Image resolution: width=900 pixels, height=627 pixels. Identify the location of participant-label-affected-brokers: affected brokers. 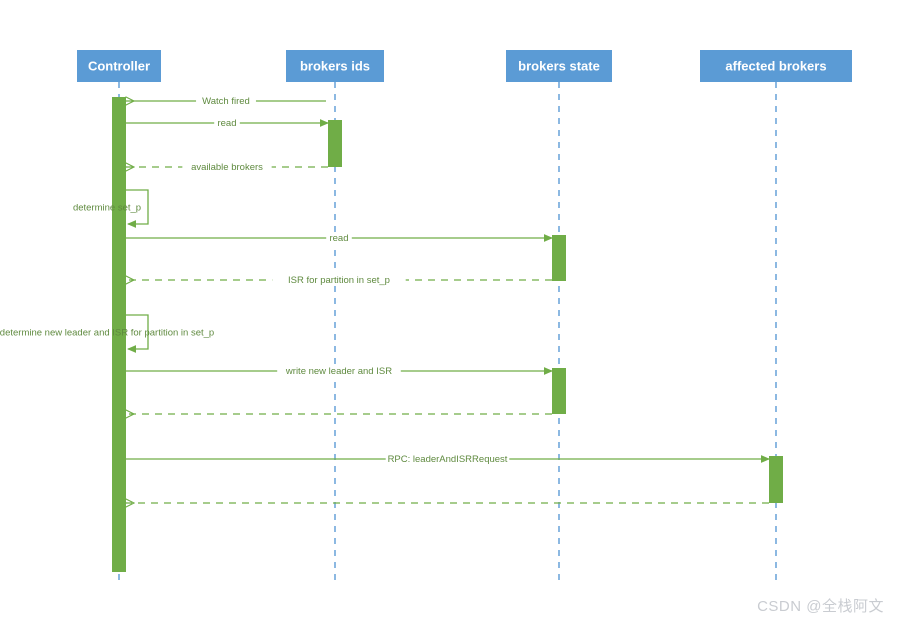
(775, 65).